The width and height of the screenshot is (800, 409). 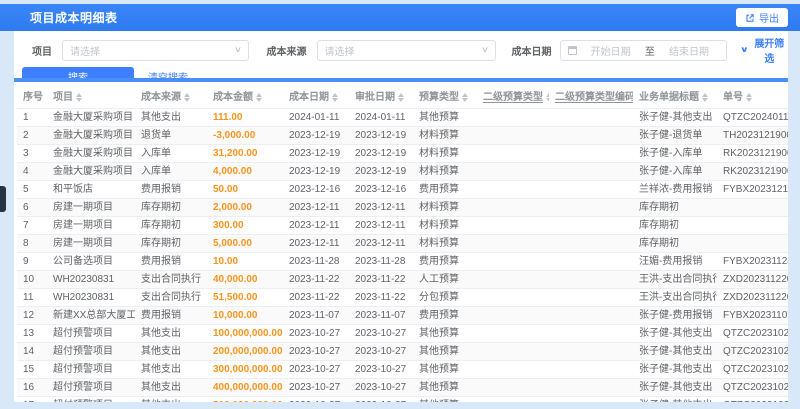 I want to click on table-cell: 3, so click(x=32, y=153).